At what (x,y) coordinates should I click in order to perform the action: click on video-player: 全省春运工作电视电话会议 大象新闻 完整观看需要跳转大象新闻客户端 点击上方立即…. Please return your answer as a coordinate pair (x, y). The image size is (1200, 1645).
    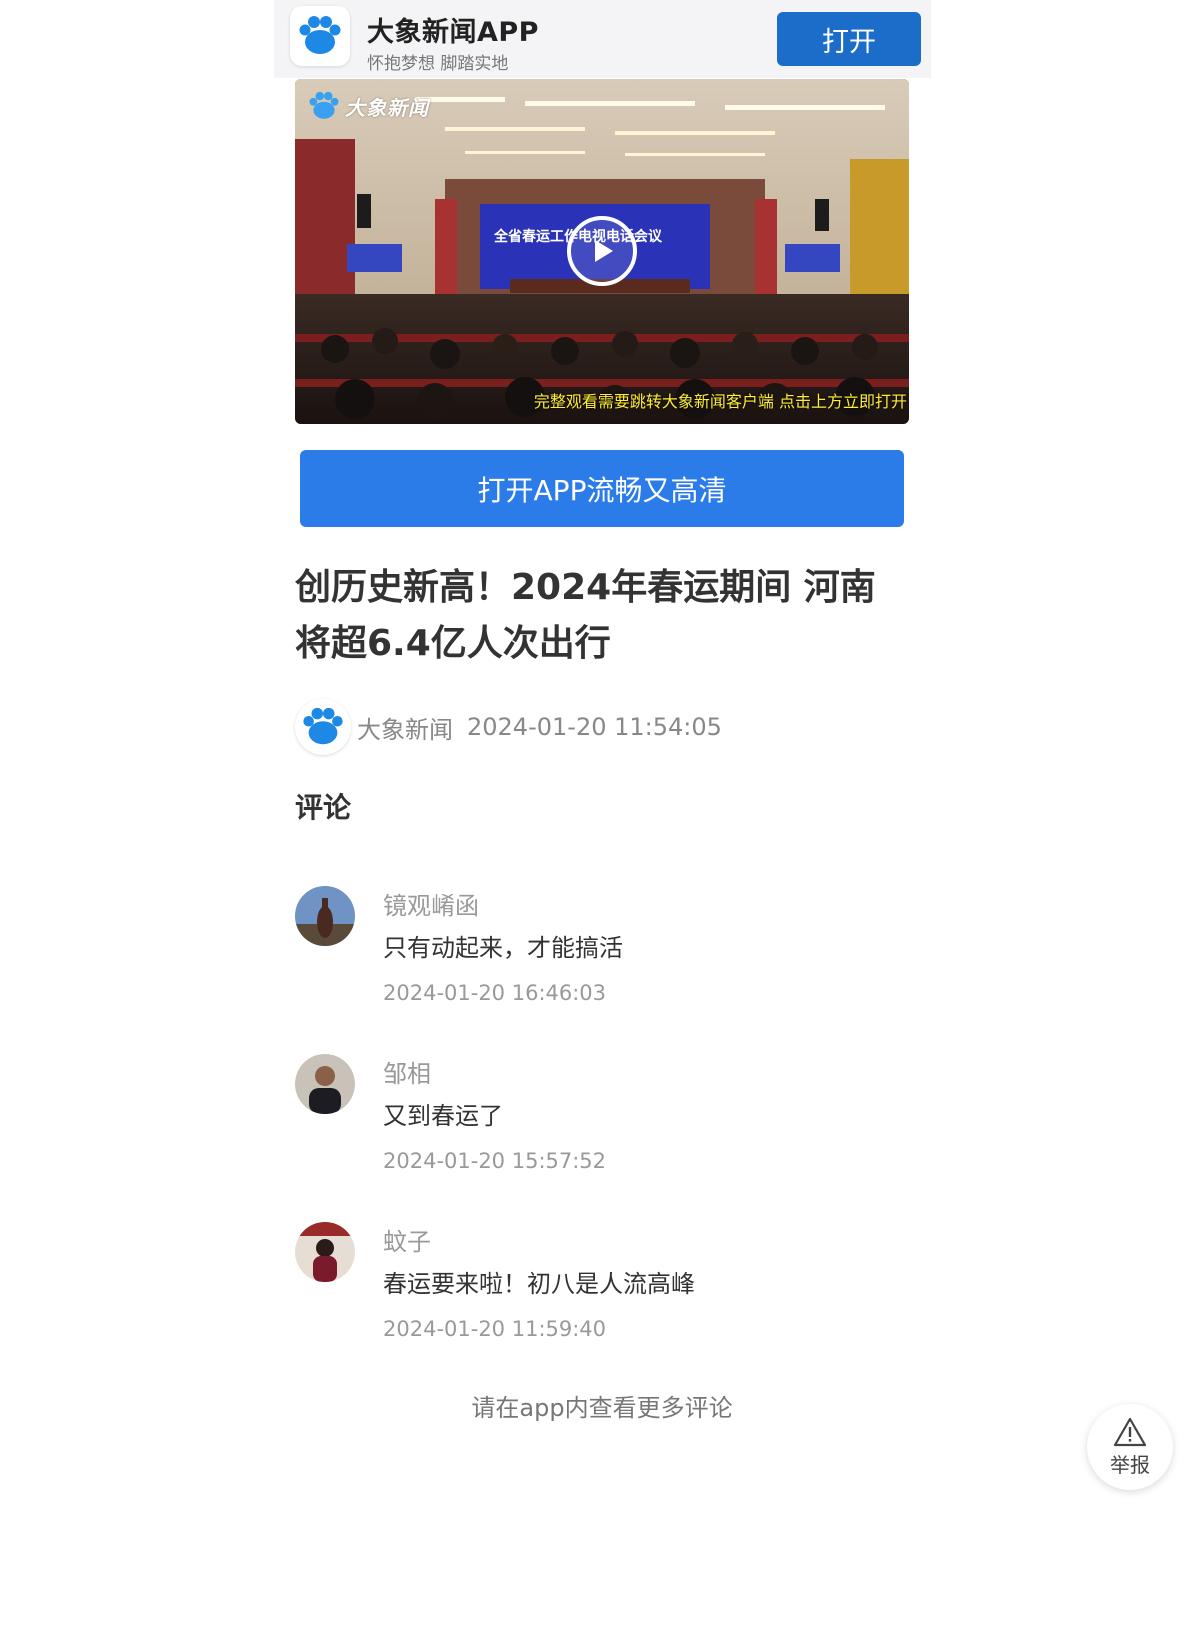
    Looking at the image, I should click on (602, 251).